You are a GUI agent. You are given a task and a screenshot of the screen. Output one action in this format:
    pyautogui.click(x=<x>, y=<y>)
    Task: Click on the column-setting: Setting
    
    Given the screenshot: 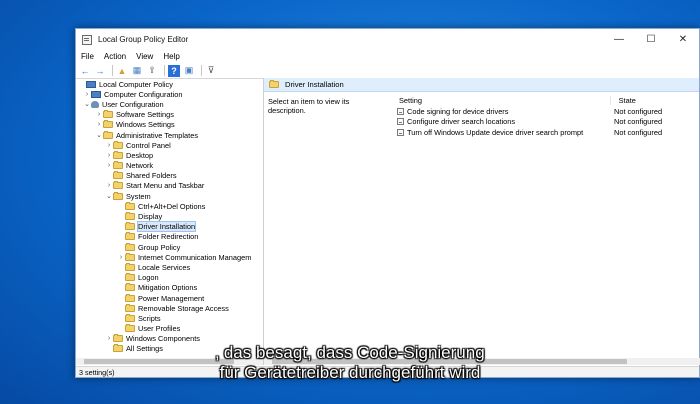 What is the action you would take?
    pyautogui.click(x=503, y=100)
    